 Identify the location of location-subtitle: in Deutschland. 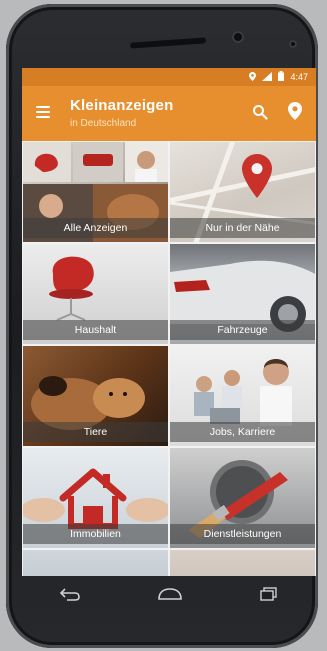
(121, 123).